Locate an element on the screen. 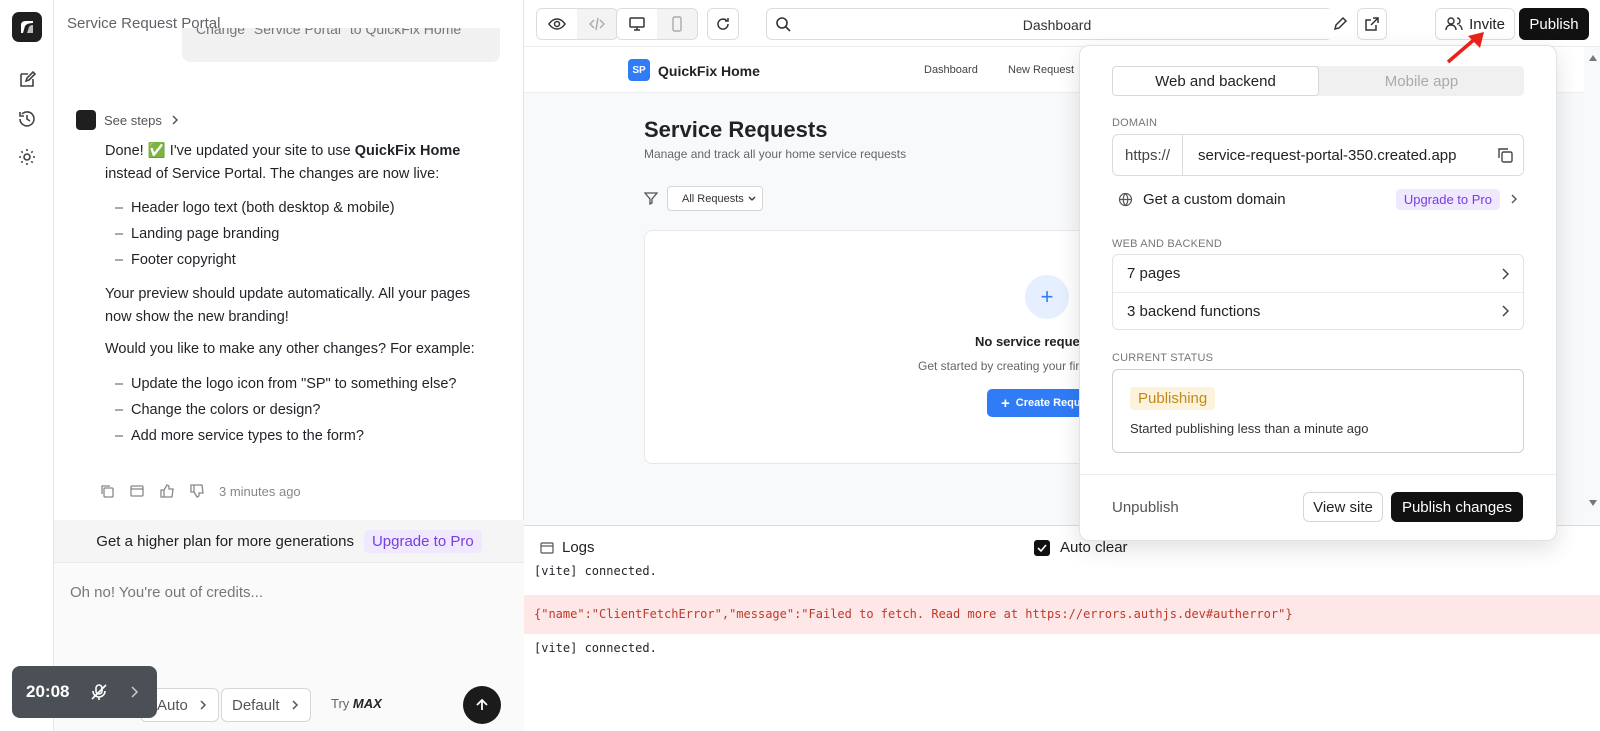  preview-icon is located at coordinates (137, 491).